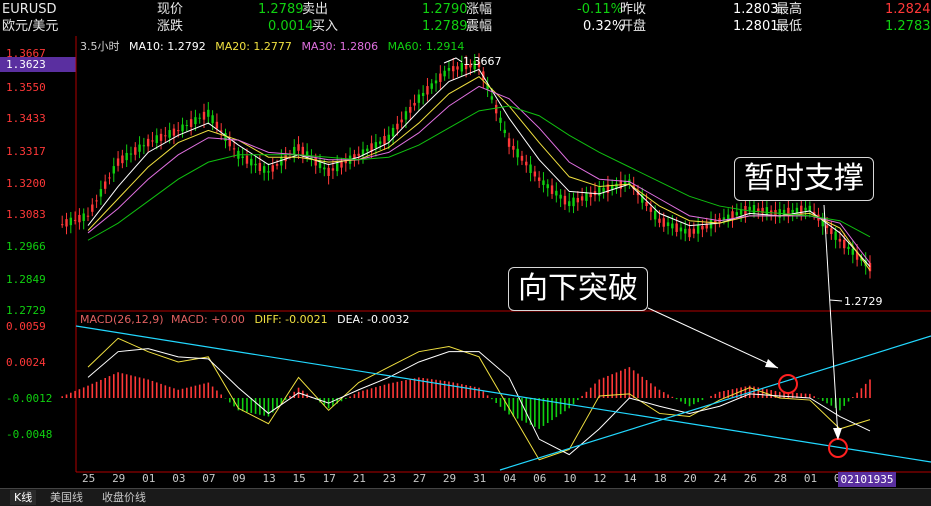 The height and width of the screenshot is (506, 931). Describe the element at coordinates (389, 478) in the screenshot. I see `date-tick: 23` at that location.